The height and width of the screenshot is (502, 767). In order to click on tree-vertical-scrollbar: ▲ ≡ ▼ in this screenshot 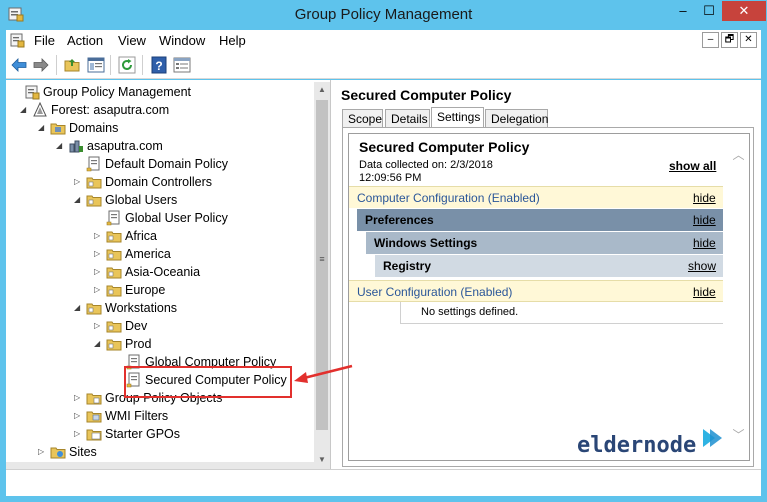, I will do `click(322, 275)`.